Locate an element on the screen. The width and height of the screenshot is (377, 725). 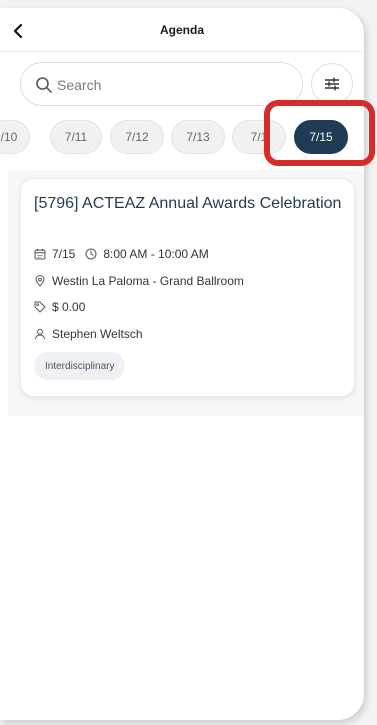
date-chip-label: 7/13 is located at coordinates (198, 137).